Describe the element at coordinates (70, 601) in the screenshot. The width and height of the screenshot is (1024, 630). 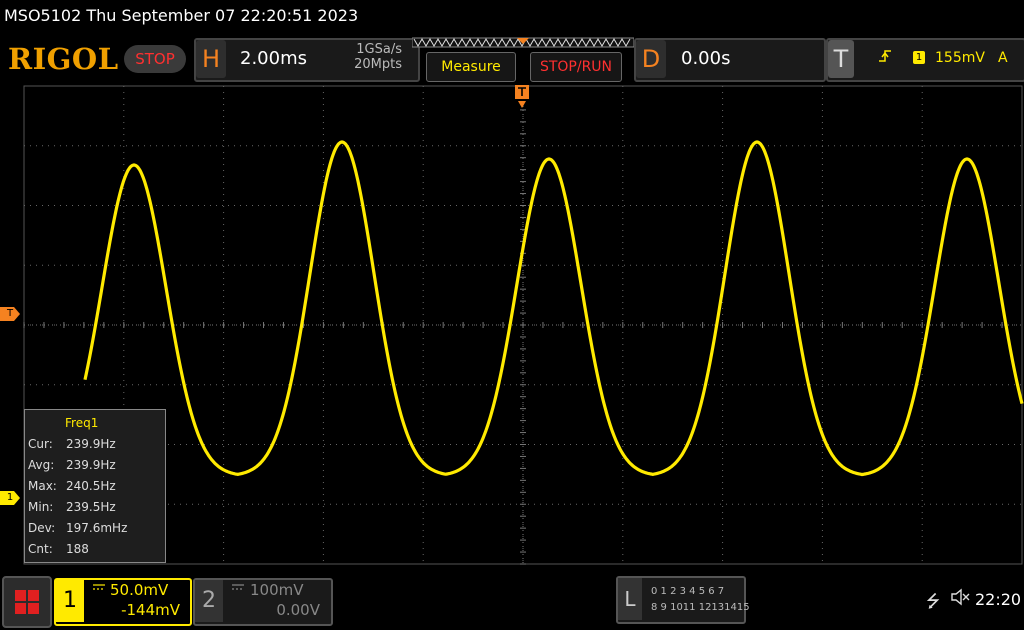
I see `channel1-number: 1` at that location.